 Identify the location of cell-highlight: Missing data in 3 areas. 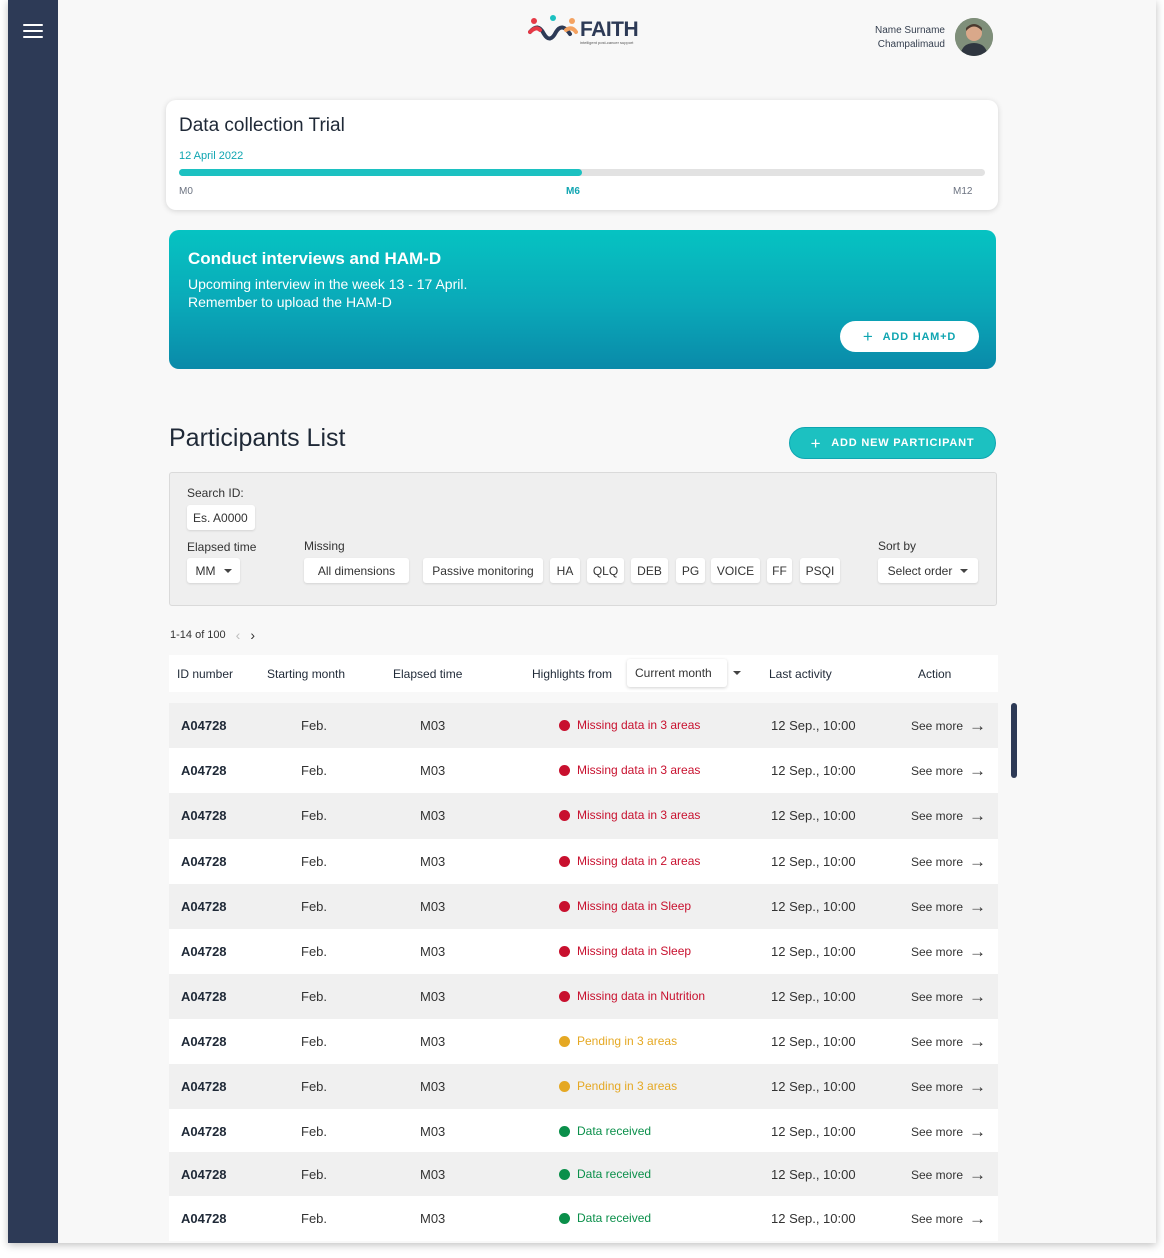
(629, 725).